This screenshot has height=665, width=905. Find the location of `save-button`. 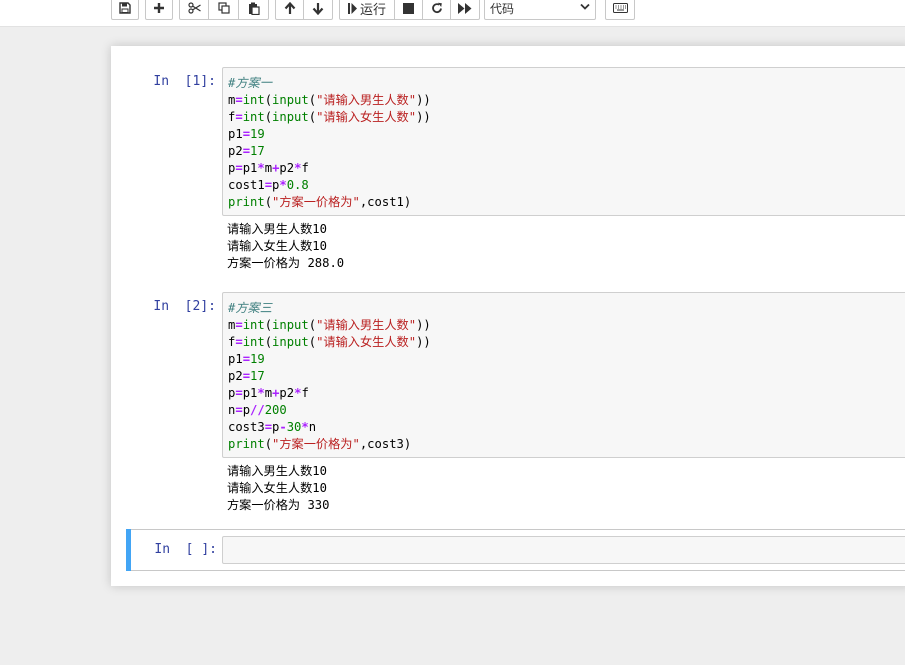

save-button is located at coordinates (125, 10).